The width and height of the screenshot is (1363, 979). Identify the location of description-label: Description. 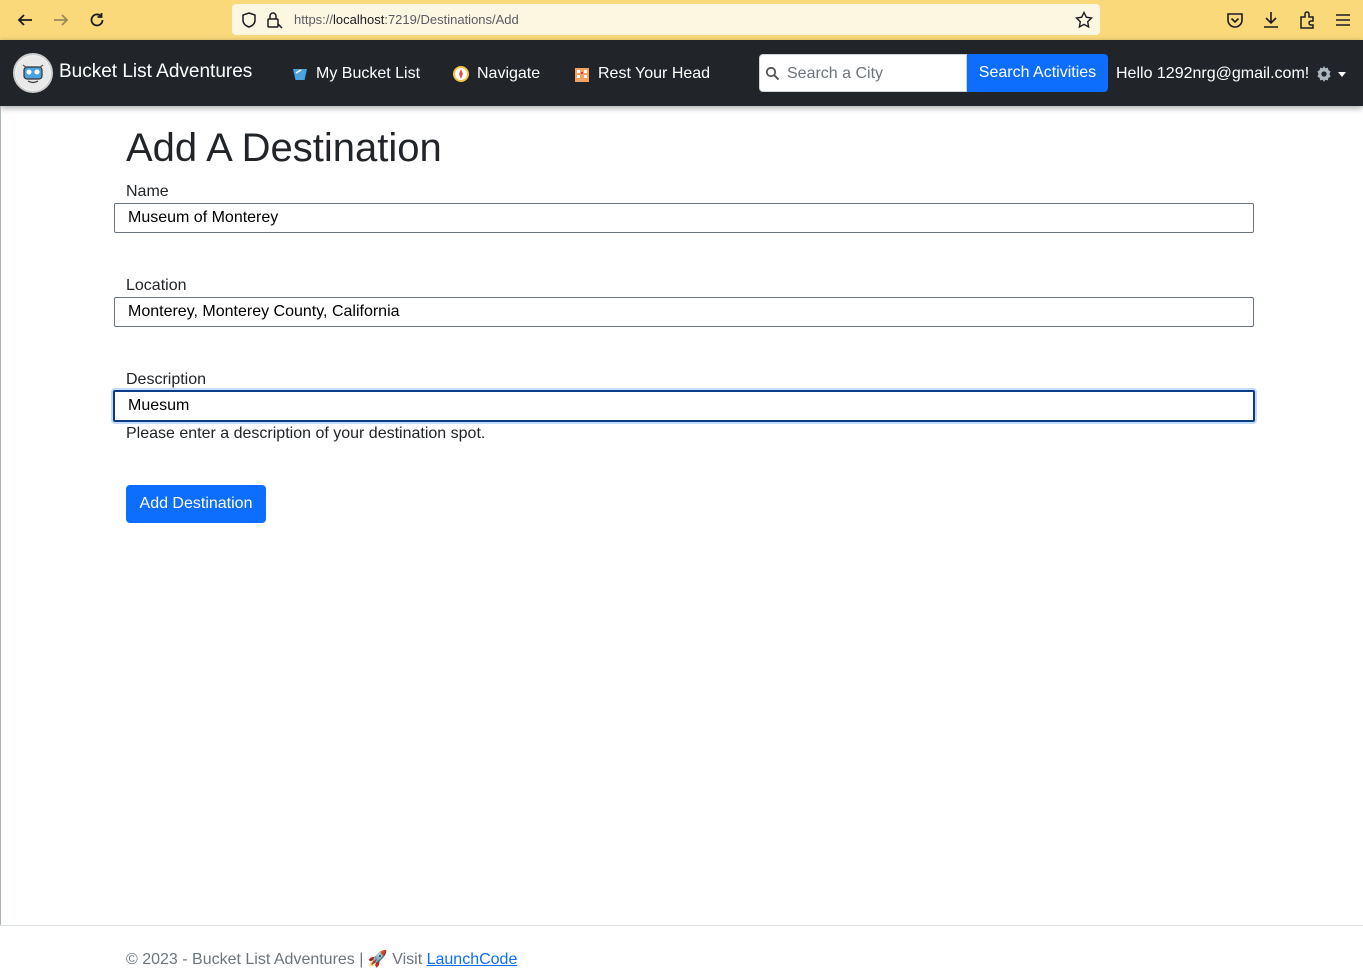
(166, 379).